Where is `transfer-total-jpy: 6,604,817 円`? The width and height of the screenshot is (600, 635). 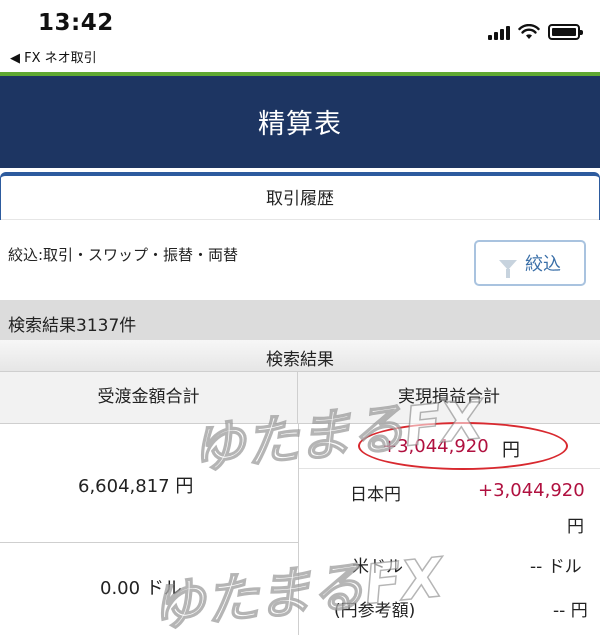 transfer-total-jpy: 6,604,817 円 is located at coordinates (136, 486).